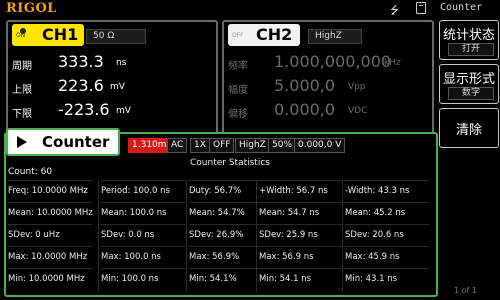 This screenshot has width=500, height=300. What do you see at coordinates (238, 114) in the screenshot?
I see `param-label: 偏移` at bounding box center [238, 114].